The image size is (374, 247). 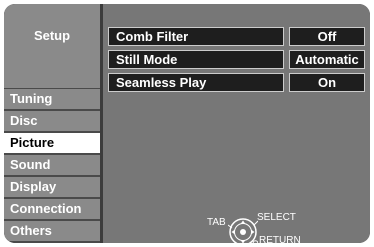 What do you see at coordinates (52, 187) in the screenshot?
I see `sidebar-item-display: Display` at bounding box center [52, 187].